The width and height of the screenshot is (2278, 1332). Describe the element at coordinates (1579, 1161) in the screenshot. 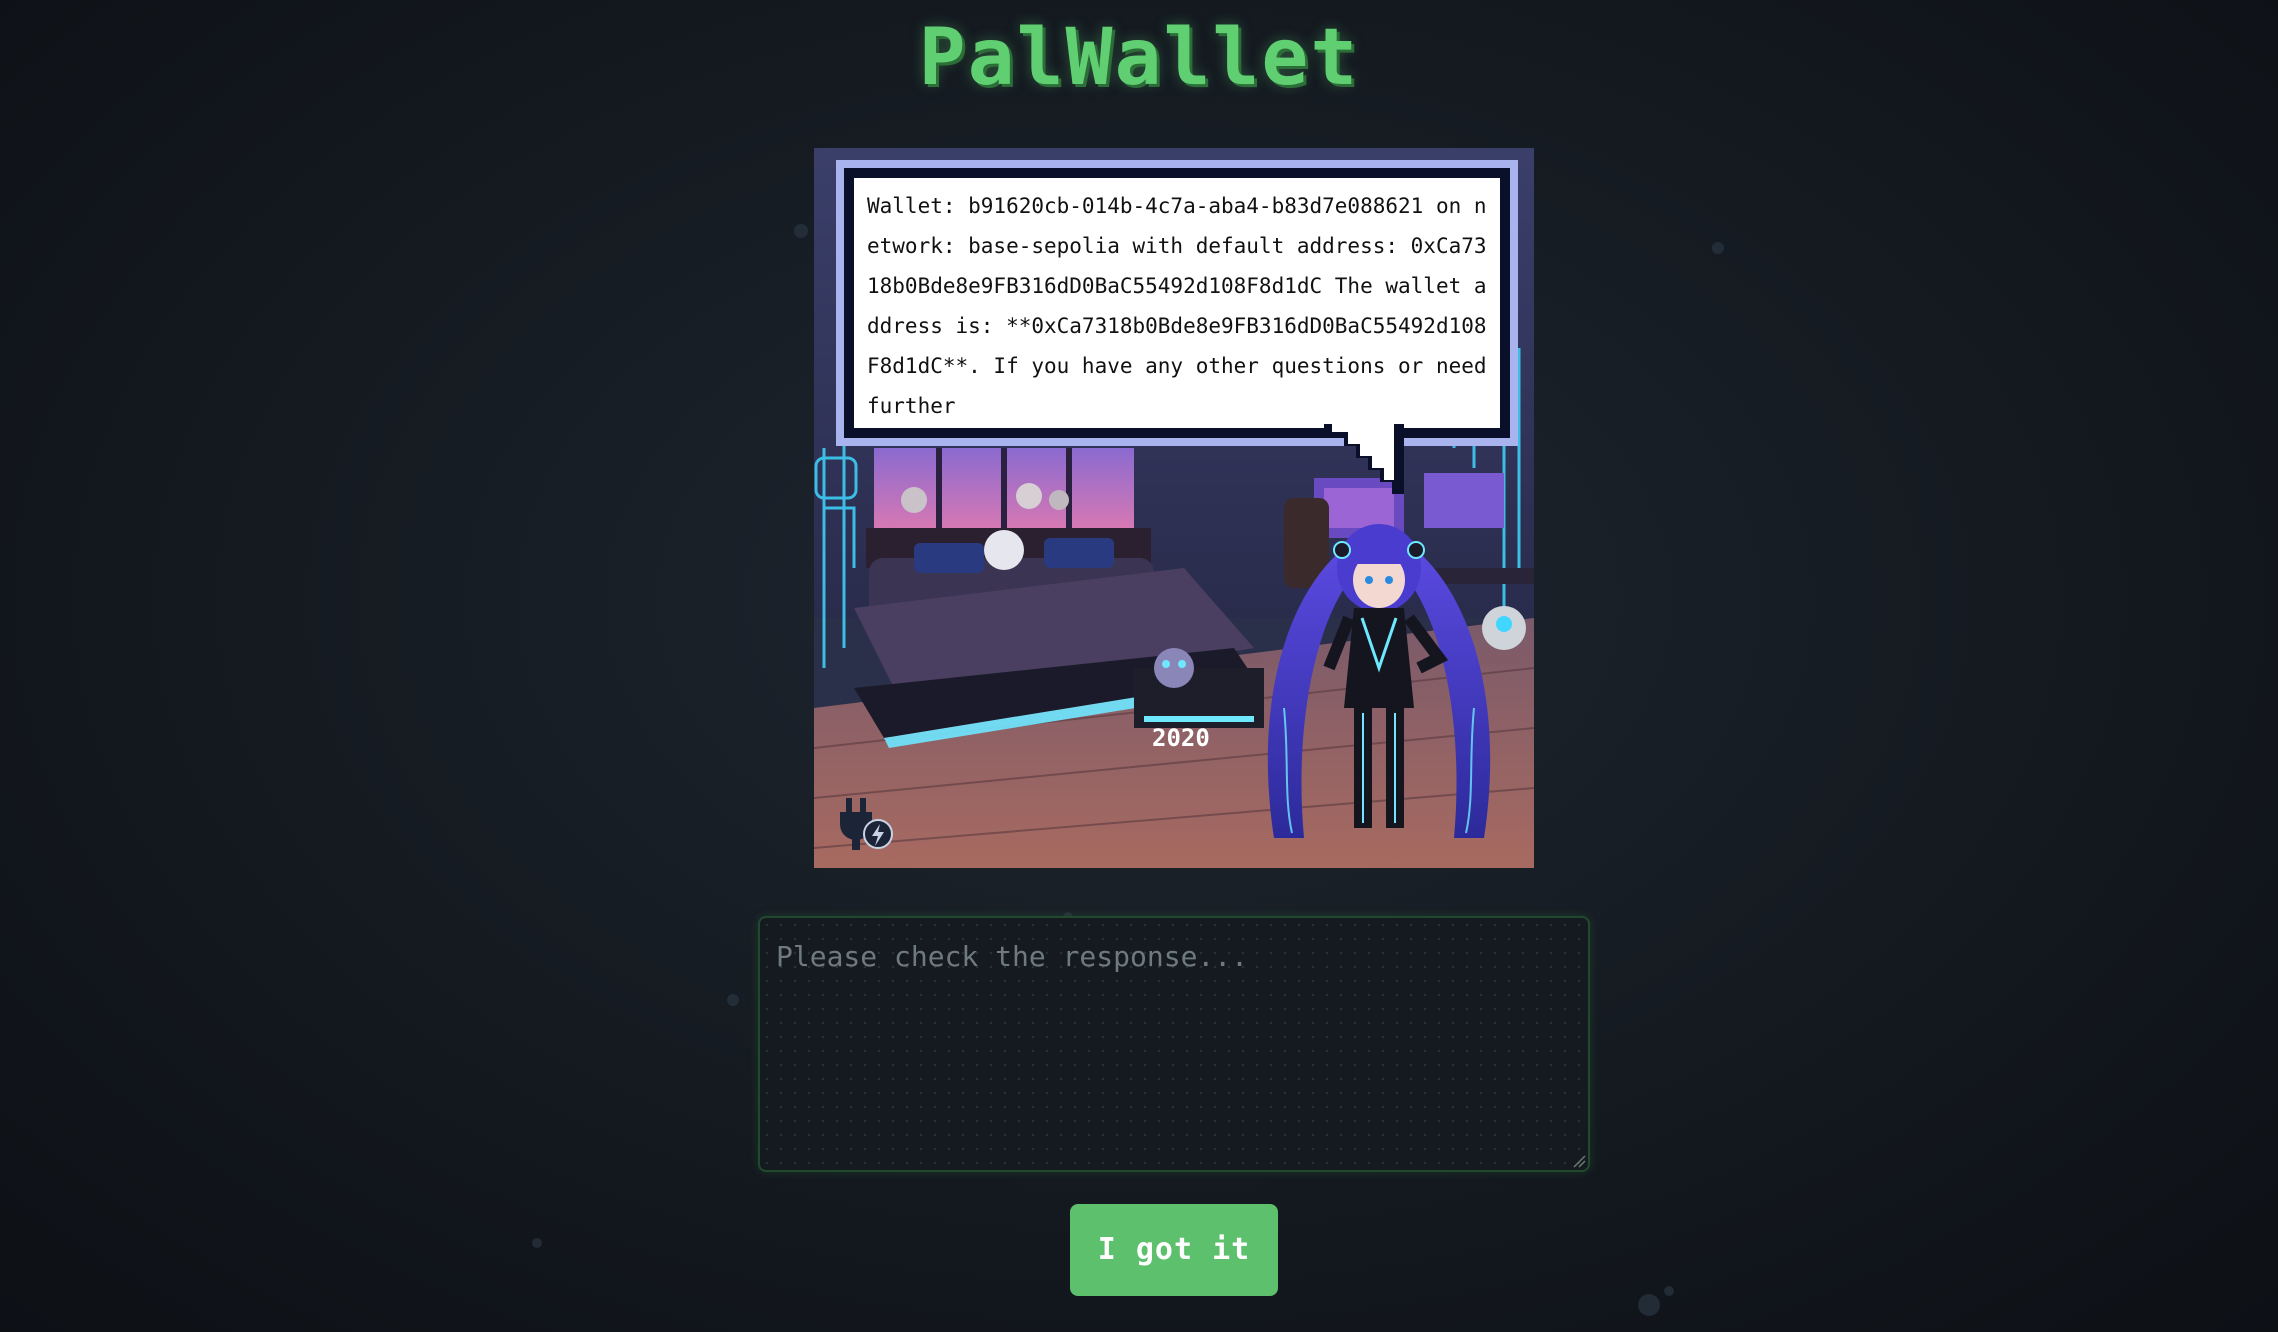

I see `resize-handle-icon` at that location.